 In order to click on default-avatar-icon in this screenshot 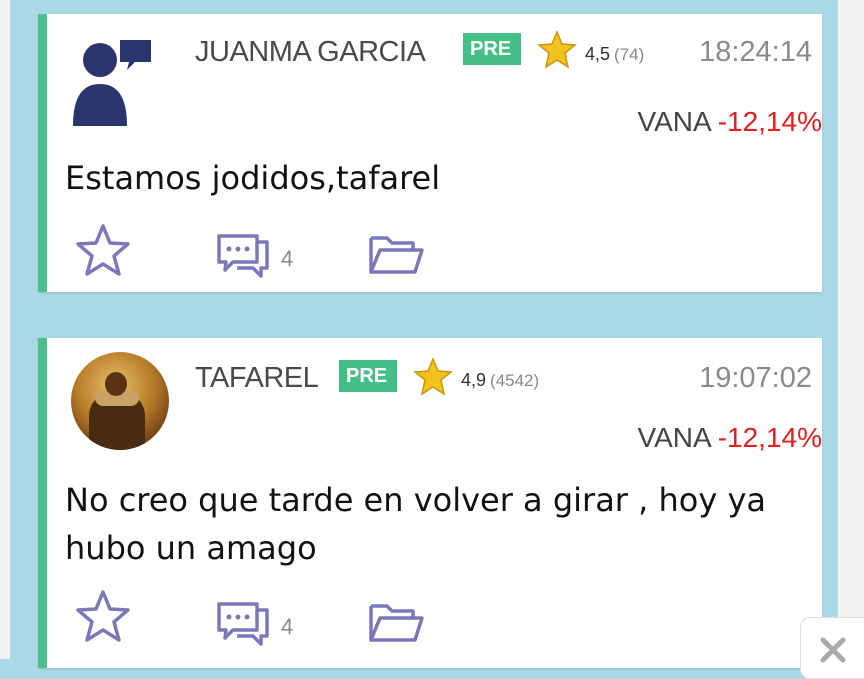, I will do `click(115, 80)`.